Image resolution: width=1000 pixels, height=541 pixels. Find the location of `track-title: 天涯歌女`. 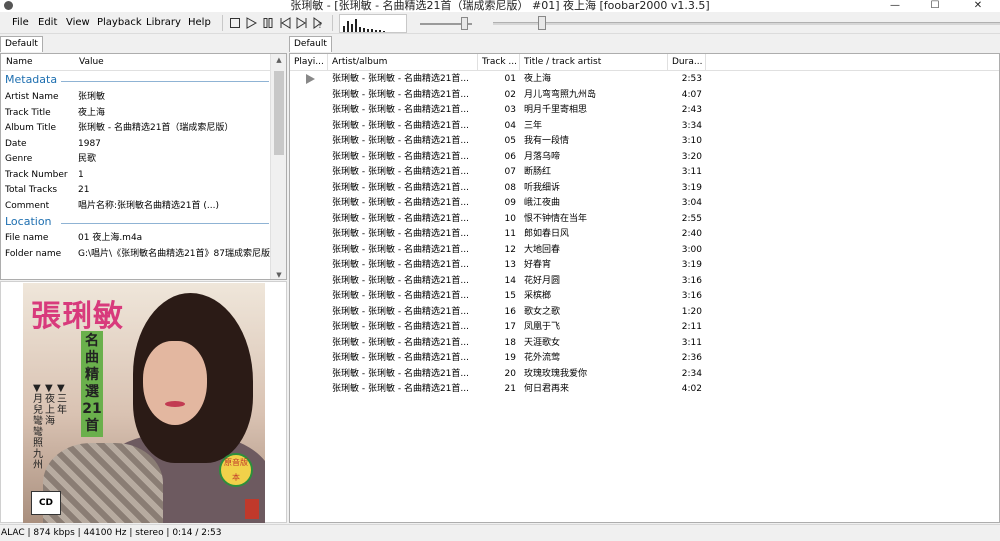

track-title: 天涯歌女 is located at coordinates (542, 342).